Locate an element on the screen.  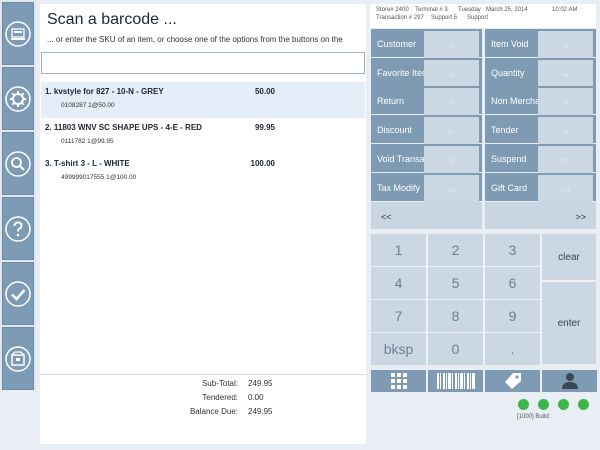
user-icon is located at coordinates (569, 381).